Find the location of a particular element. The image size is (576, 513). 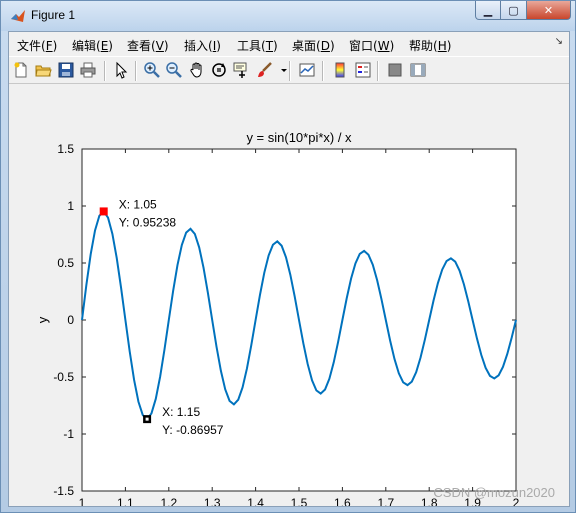

brush-icon is located at coordinates (265, 69).